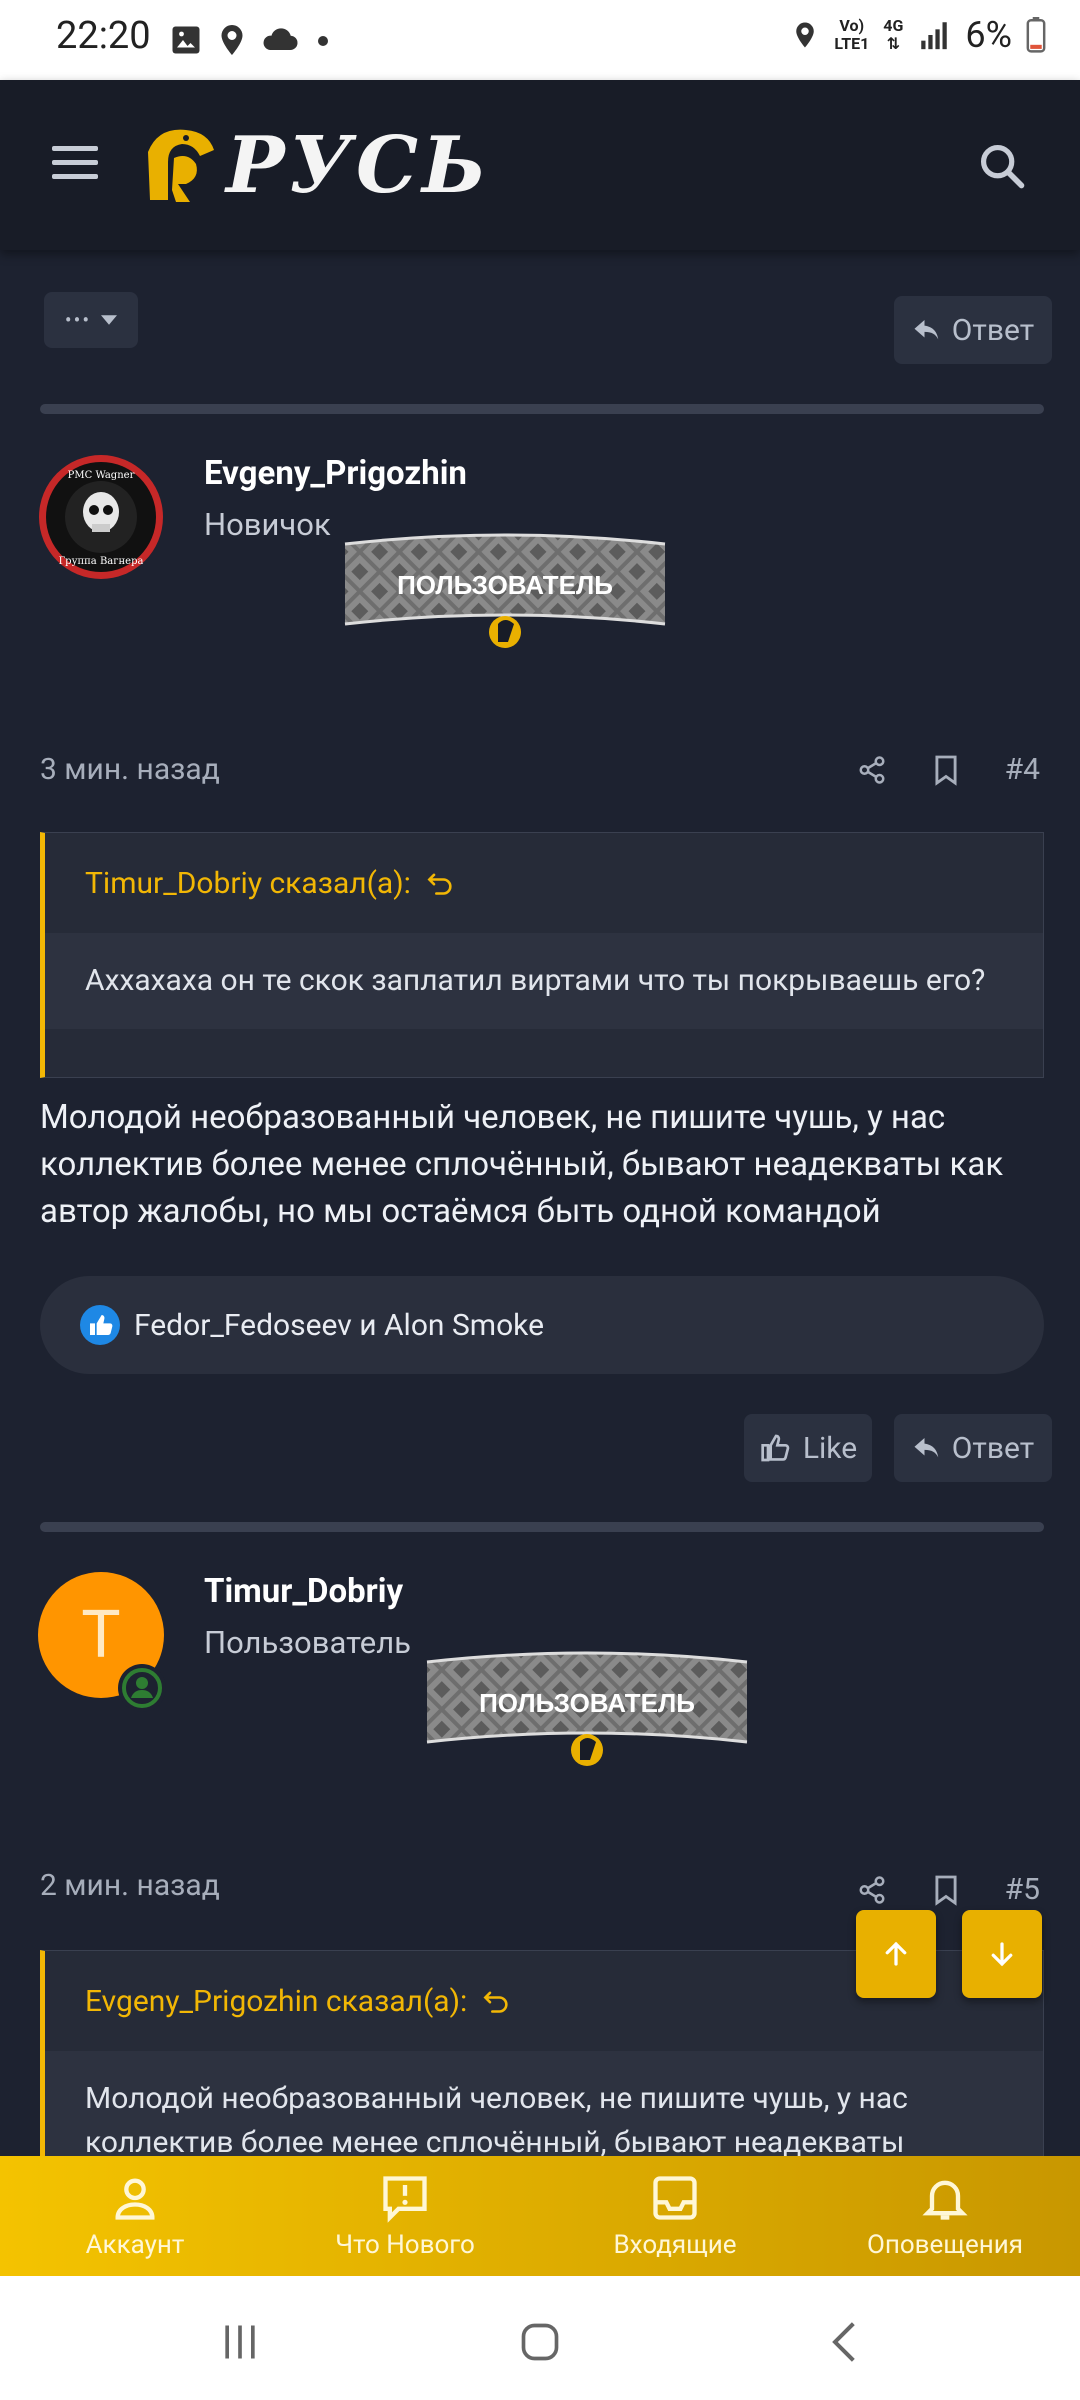 The image size is (1080, 2400). I want to click on system-navigation-bar, so click(540, 2338).